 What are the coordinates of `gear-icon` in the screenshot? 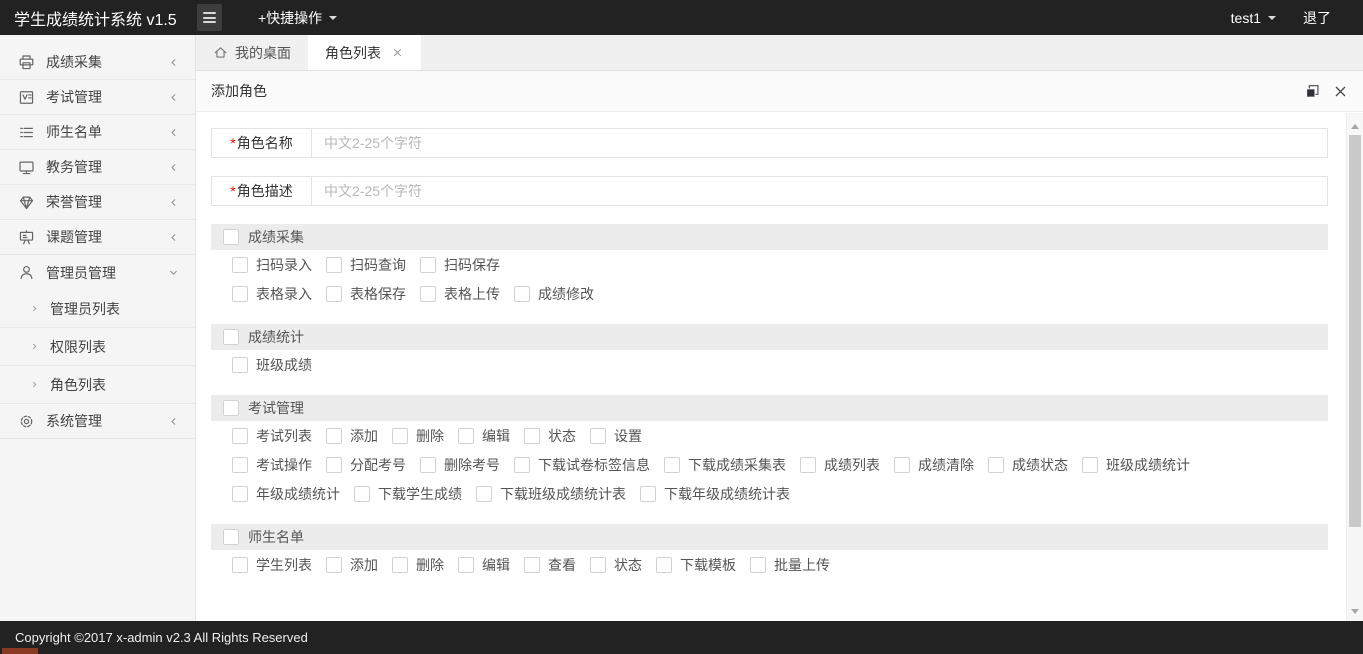 It's located at (26, 421).